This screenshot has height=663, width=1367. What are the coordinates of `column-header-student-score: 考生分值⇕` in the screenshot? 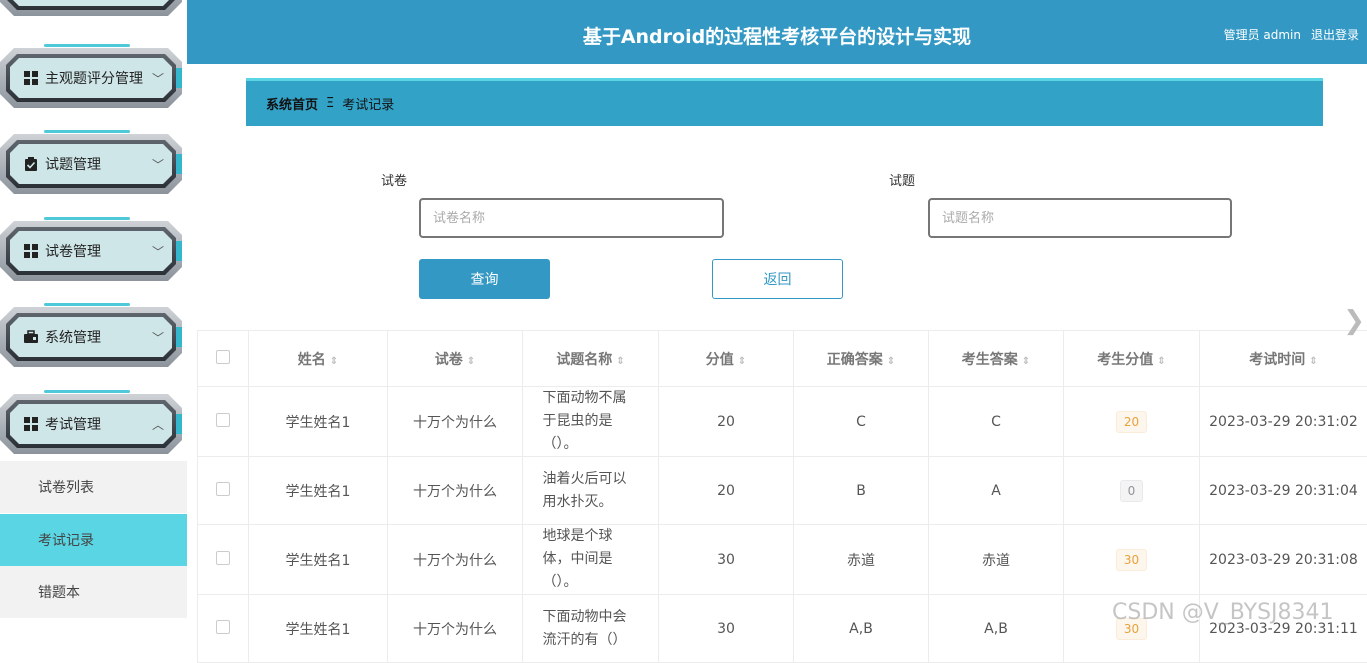 It's located at (1132, 359).